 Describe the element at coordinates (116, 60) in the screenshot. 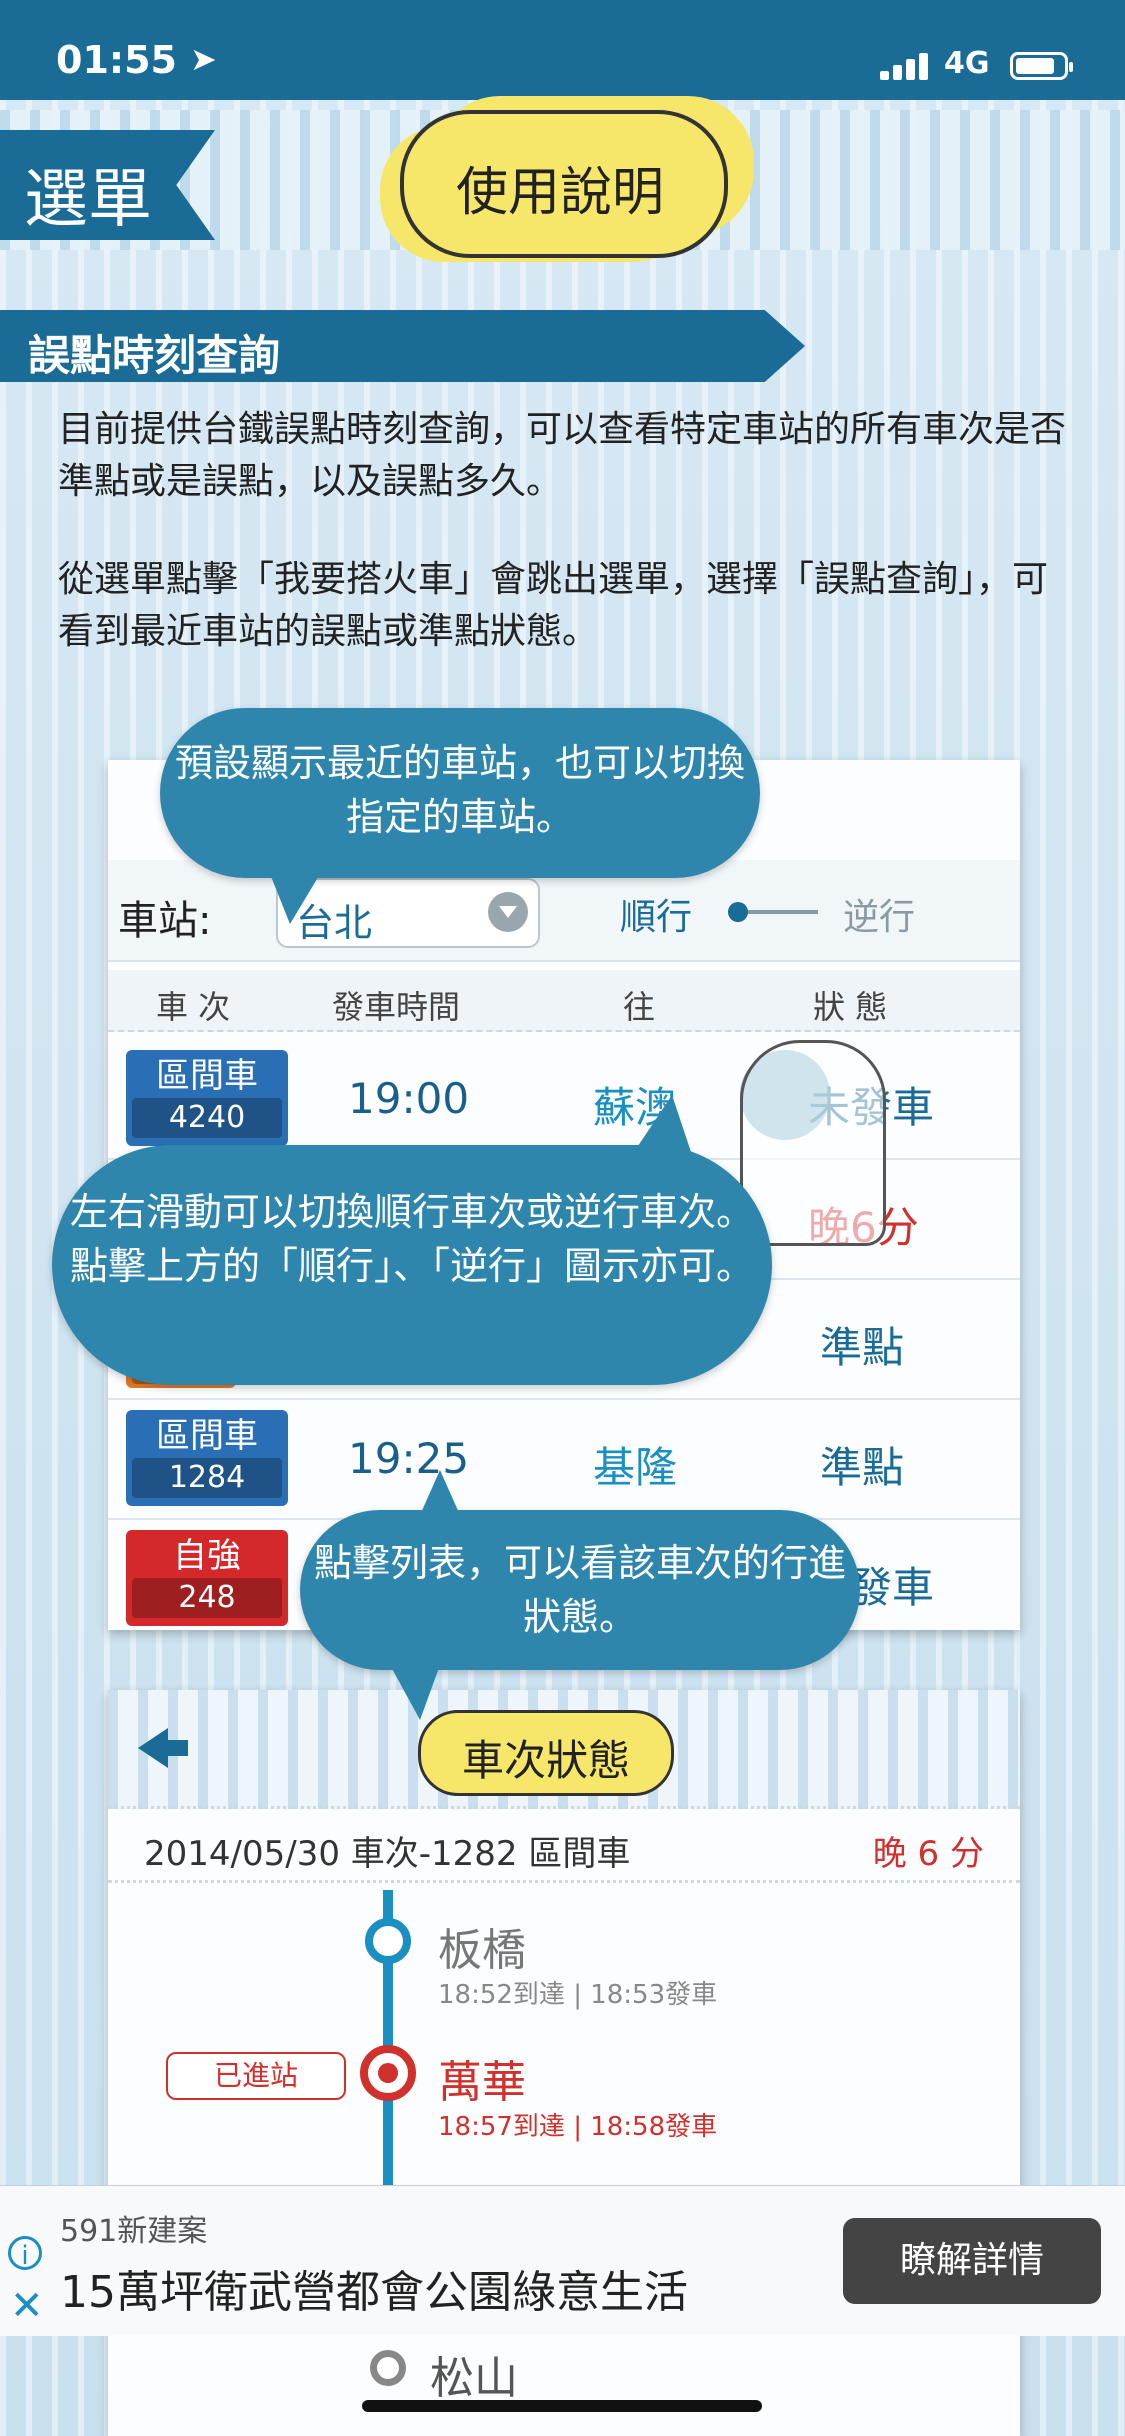

I see `status-time: 01:55` at that location.